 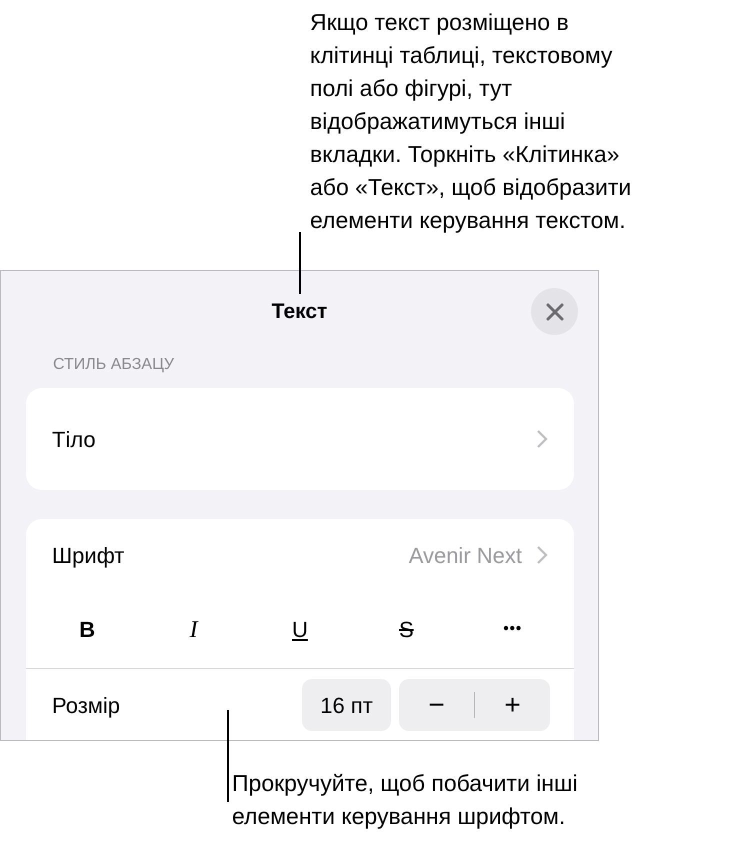 I want to click on close-icon, so click(x=555, y=311).